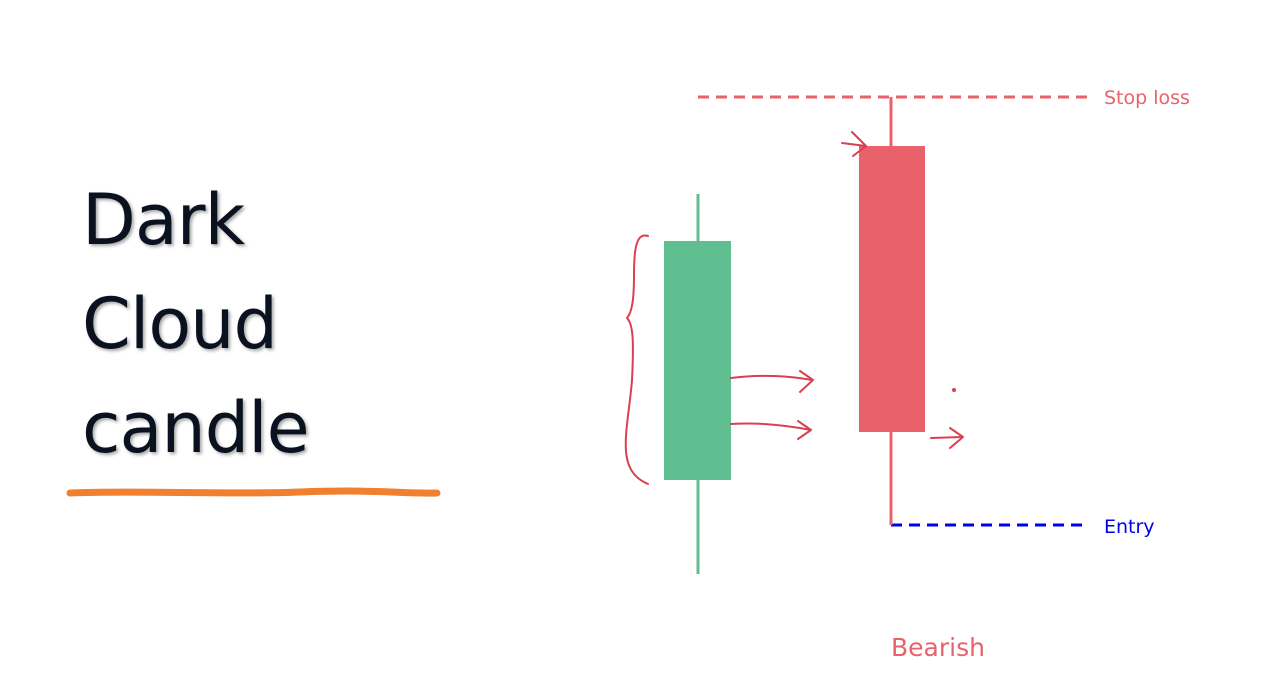 This screenshot has height=683, width=1266. What do you see at coordinates (636, 359) in the screenshot?
I see `brace-annotation-icon` at bounding box center [636, 359].